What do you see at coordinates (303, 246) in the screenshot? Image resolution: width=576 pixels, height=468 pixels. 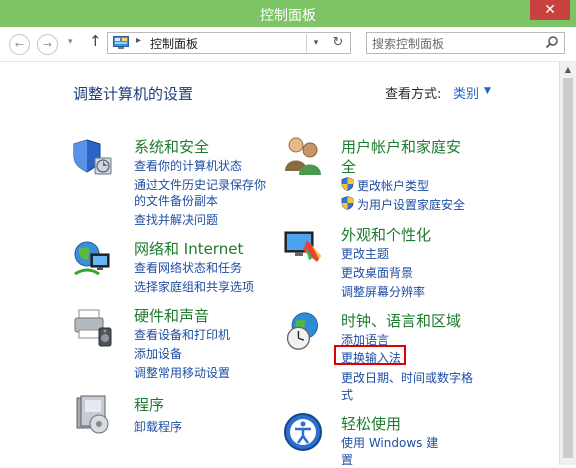 I see `appearance-icon` at bounding box center [303, 246].